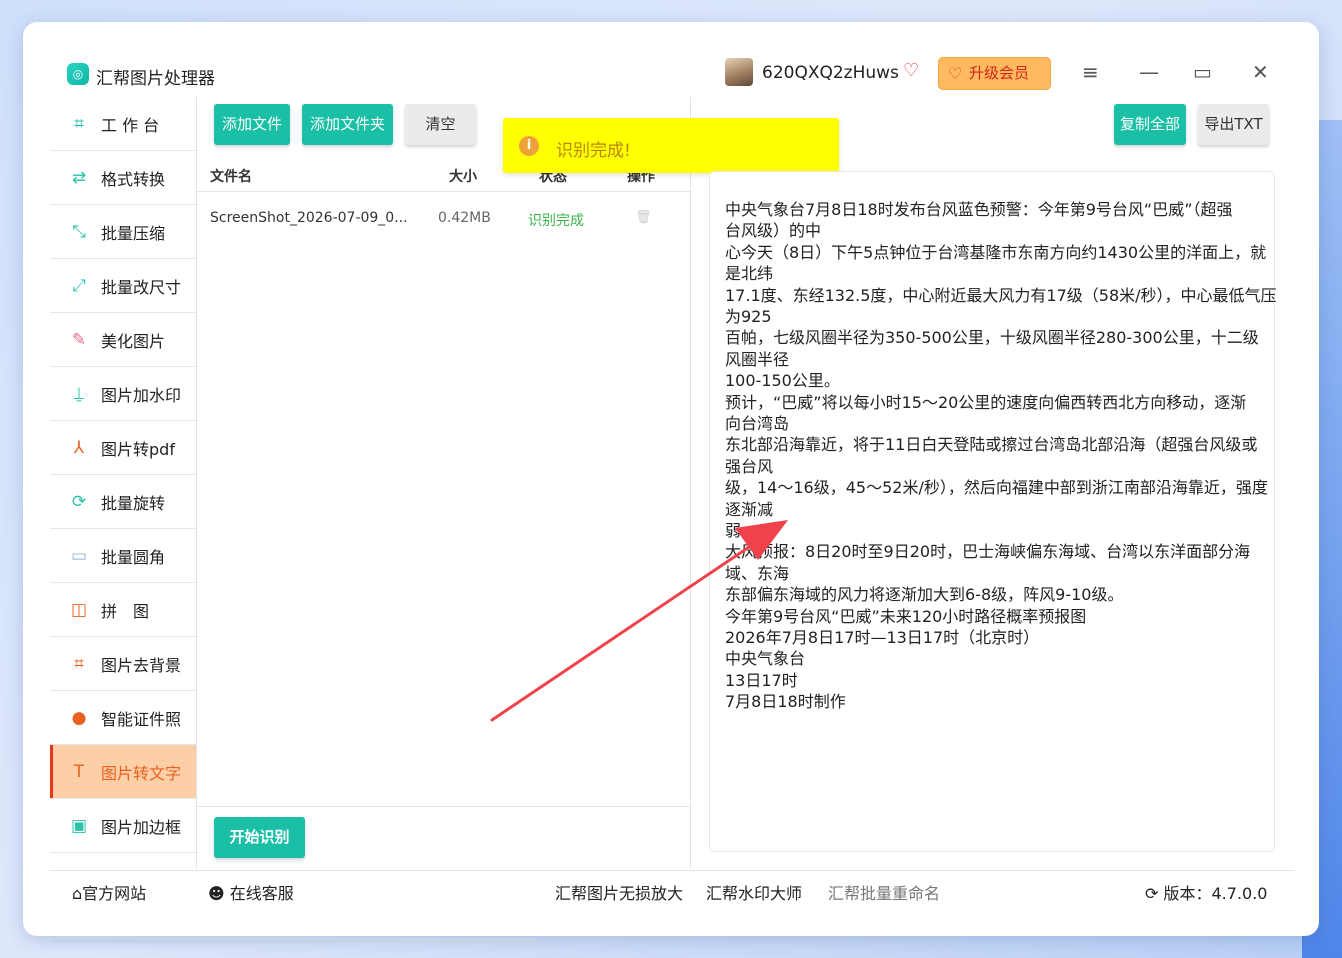 This screenshot has width=1342, height=958. Describe the element at coordinates (757, 359) in the screenshot. I see `result-line: 风圈半径` at that location.